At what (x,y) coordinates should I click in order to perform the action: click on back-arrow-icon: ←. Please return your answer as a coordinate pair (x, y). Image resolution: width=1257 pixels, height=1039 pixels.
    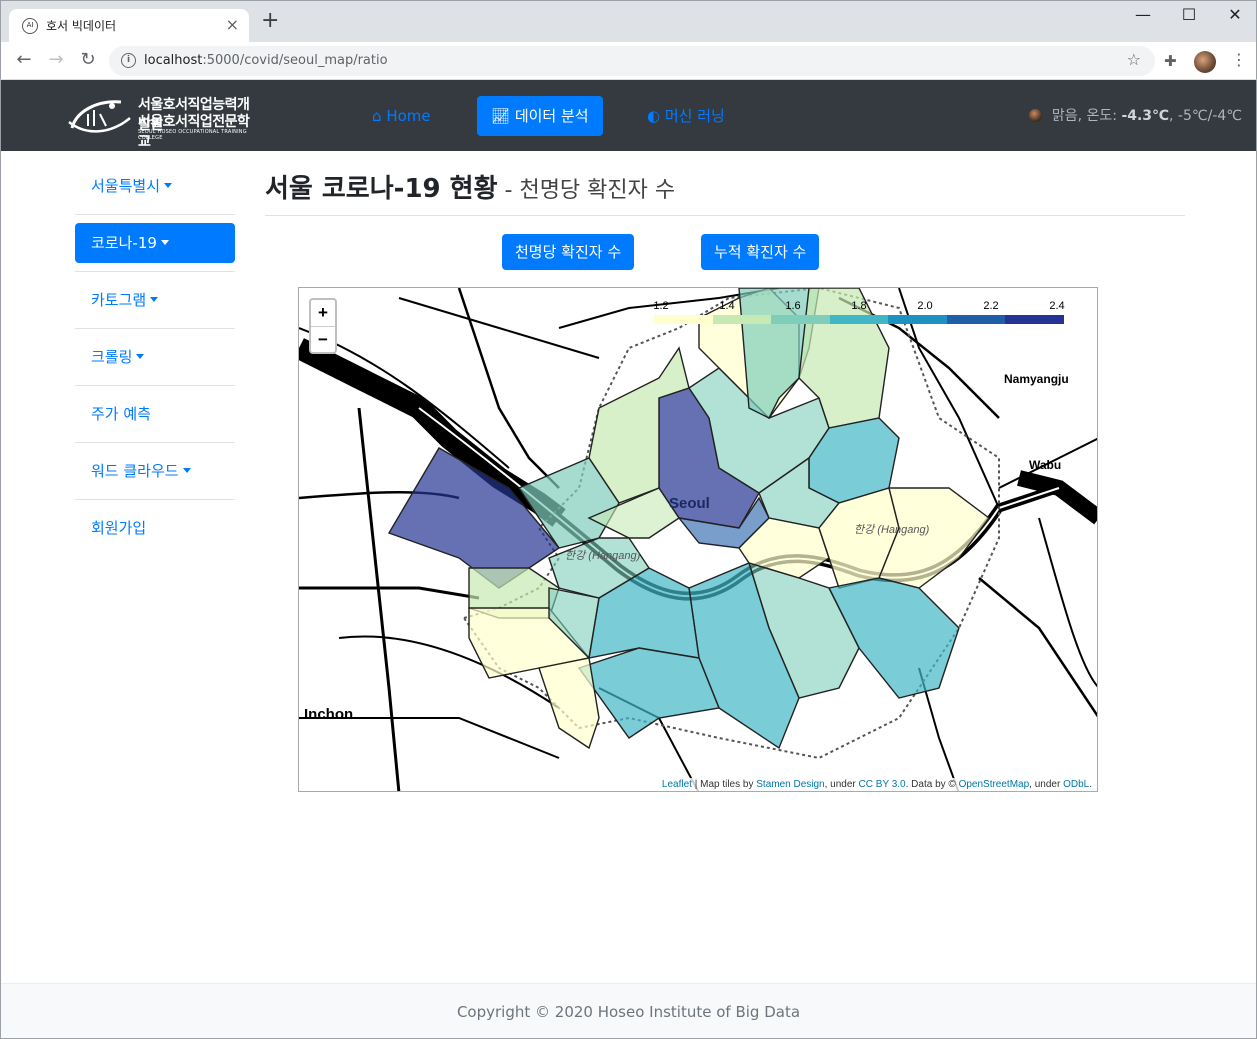
    Looking at the image, I should click on (24, 60).